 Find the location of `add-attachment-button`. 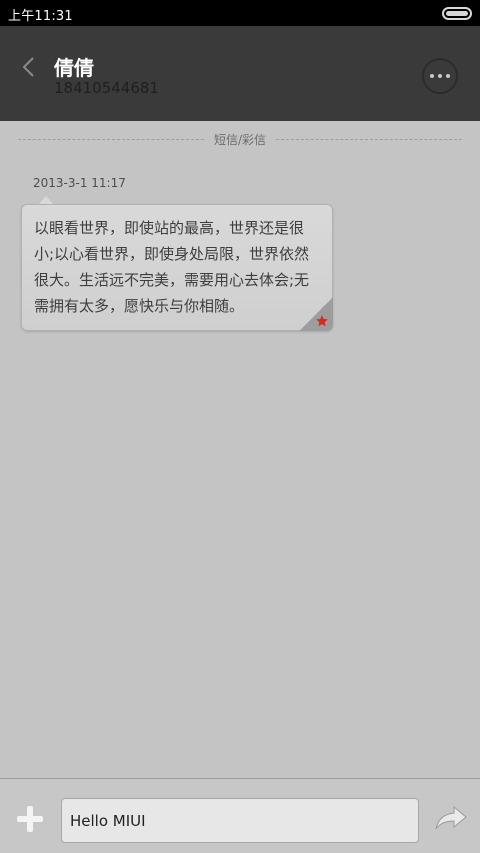

add-attachment-button is located at coordinates (30, 819).